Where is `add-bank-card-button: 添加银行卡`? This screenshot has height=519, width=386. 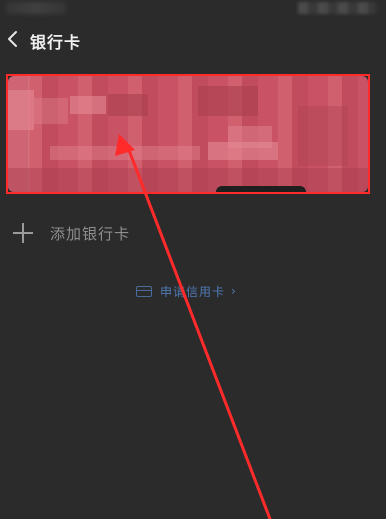
add-bank-card-button: 添加银行卡 is located at coordinates (71, 233).